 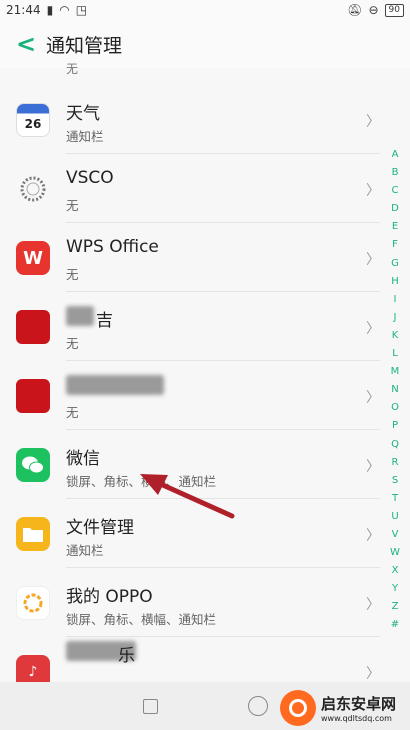 I want to click on alphabet-index: A B C D E F G H I J K L M N O P Q R S T U V W X Y Z #, so click(x=395, y=390).